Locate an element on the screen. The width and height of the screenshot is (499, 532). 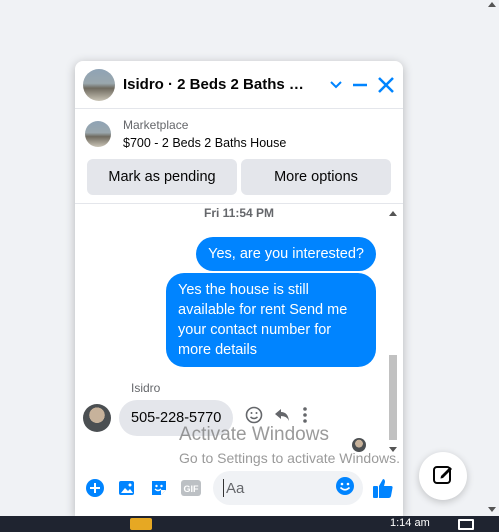
emoji-icon is located at coordinates (345, 488).